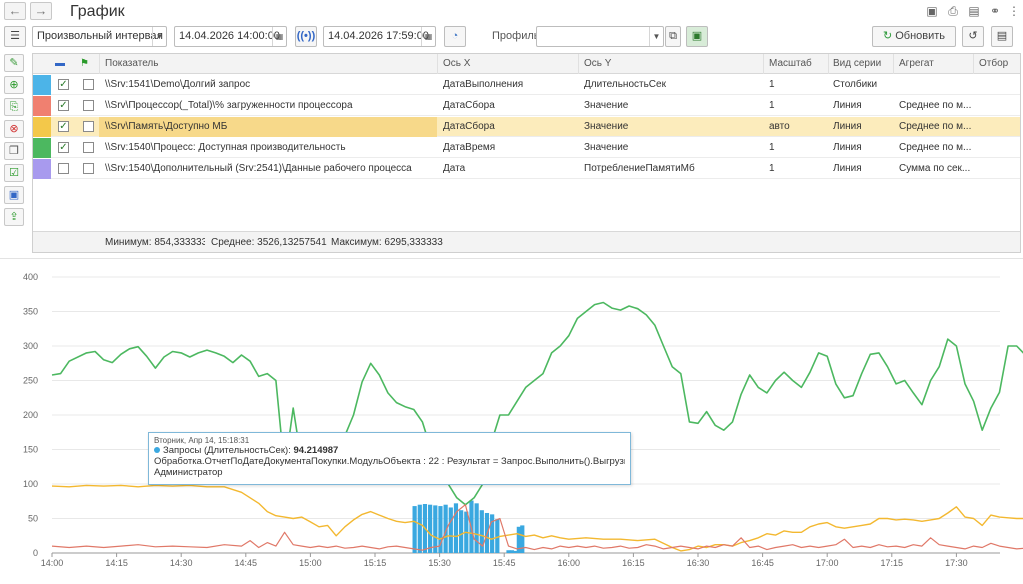 The width and height of the screenshot is (1023, 584). I want to click on series-dot-icon, so click(157, 450).